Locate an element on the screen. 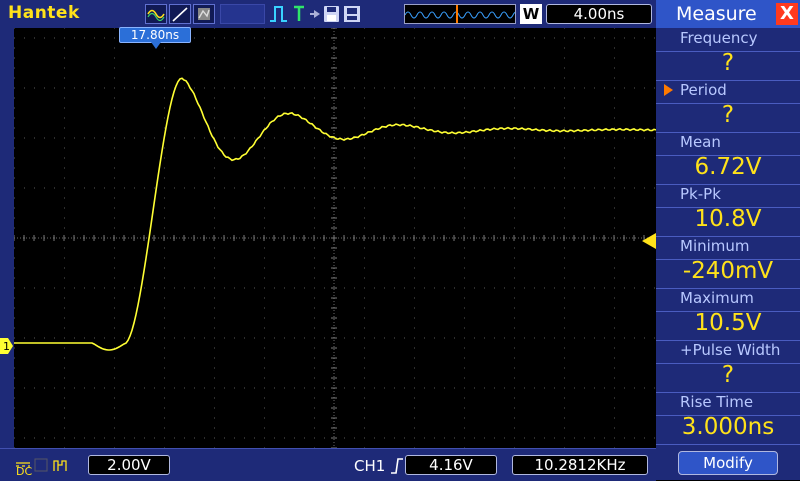 The image size is (800, 481). measure-value: 3.000ns is located at coordinates (728, 427).